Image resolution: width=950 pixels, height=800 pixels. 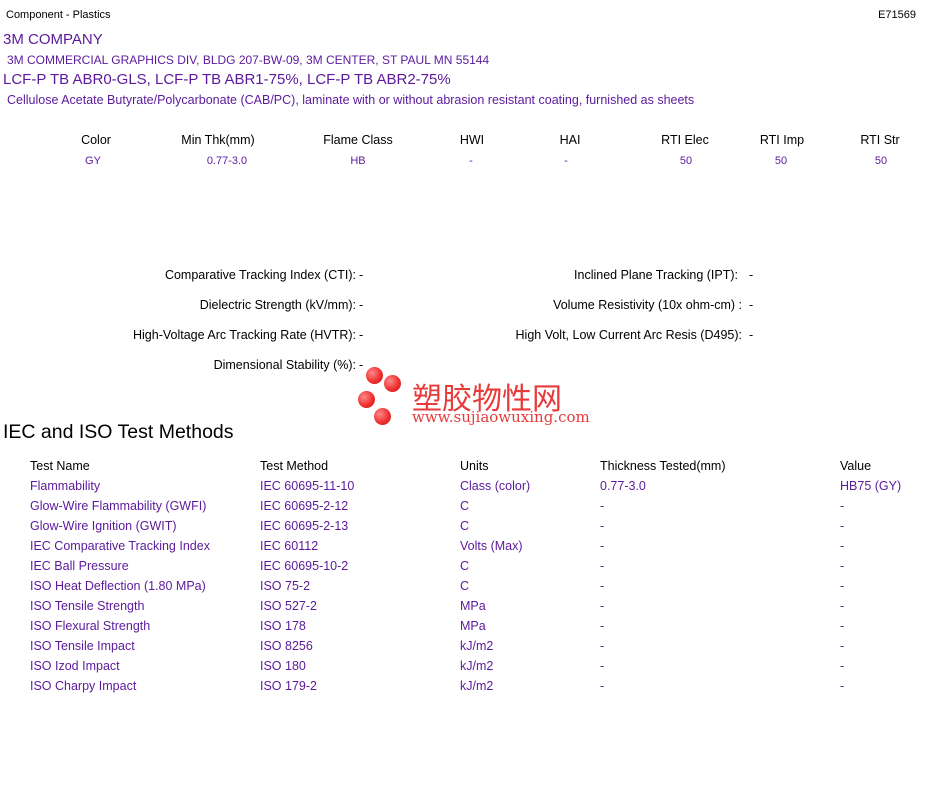 I want to click on category-label: Component - Plastics, so click(x=58, y=15).